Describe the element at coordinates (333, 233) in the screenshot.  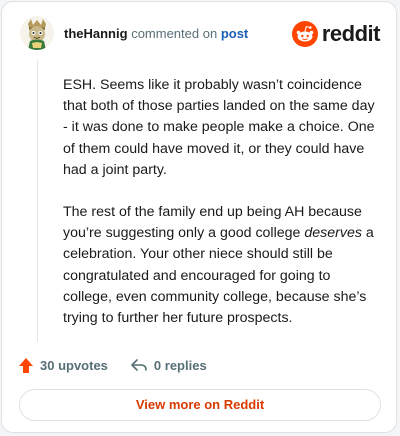
I see `paragraph-2-emphasis: deserves` at that location.